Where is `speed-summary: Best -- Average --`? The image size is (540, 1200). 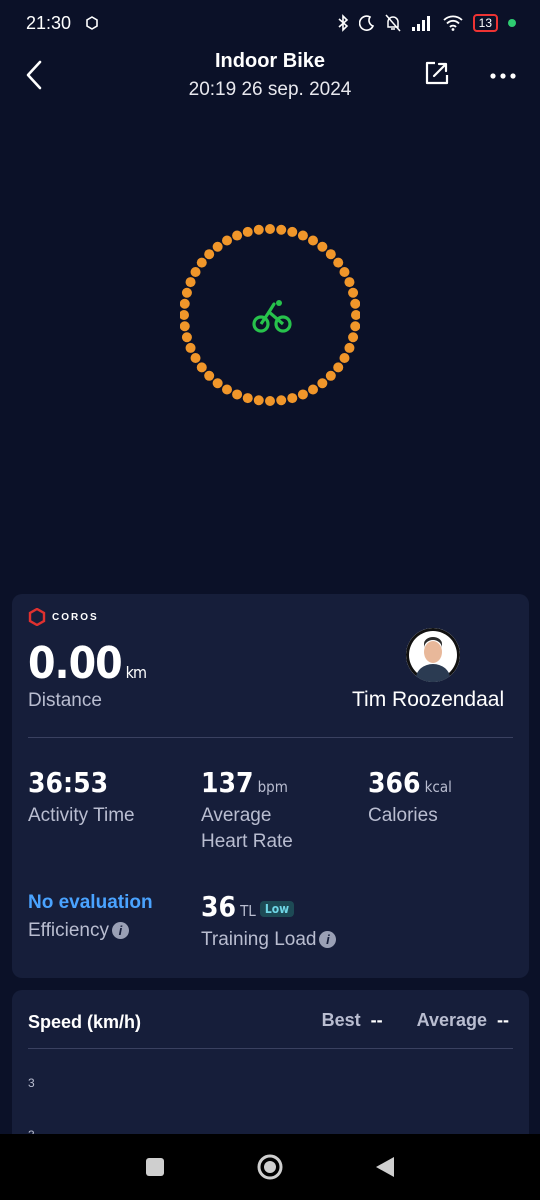 speed-summary: Best -- Average -- is located at coordinates (415, 1020).